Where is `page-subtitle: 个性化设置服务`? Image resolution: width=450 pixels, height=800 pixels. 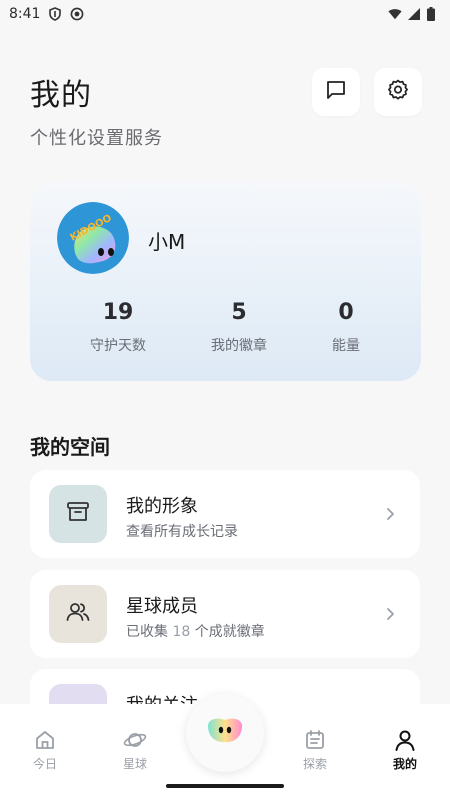 page-subtitle: 个性化设置服务 is located at coordinates (96, 138).